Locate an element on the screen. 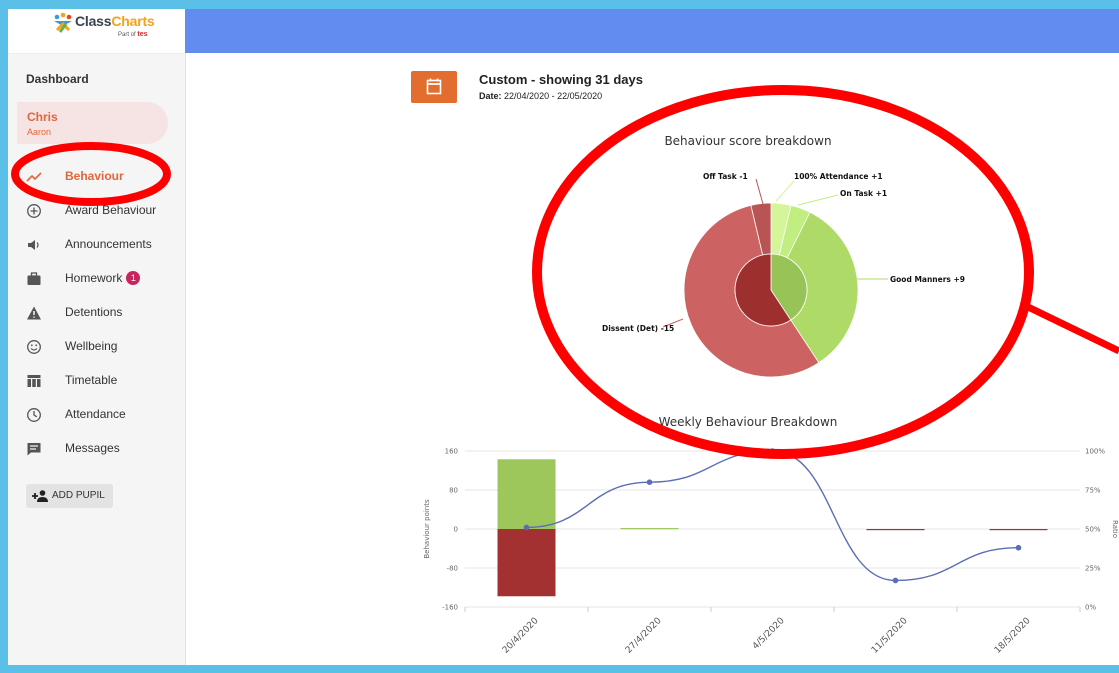 Image resolution: width=1119 pixels, height=673 pixels. y-tick-label: -80 is located at coordinates (452, 569).